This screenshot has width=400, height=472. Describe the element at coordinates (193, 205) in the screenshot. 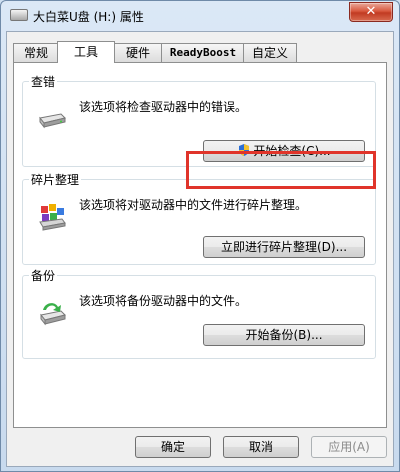

I see `group-description: 该选项将对驱动器中的文件进行碎片整理。` at that location.